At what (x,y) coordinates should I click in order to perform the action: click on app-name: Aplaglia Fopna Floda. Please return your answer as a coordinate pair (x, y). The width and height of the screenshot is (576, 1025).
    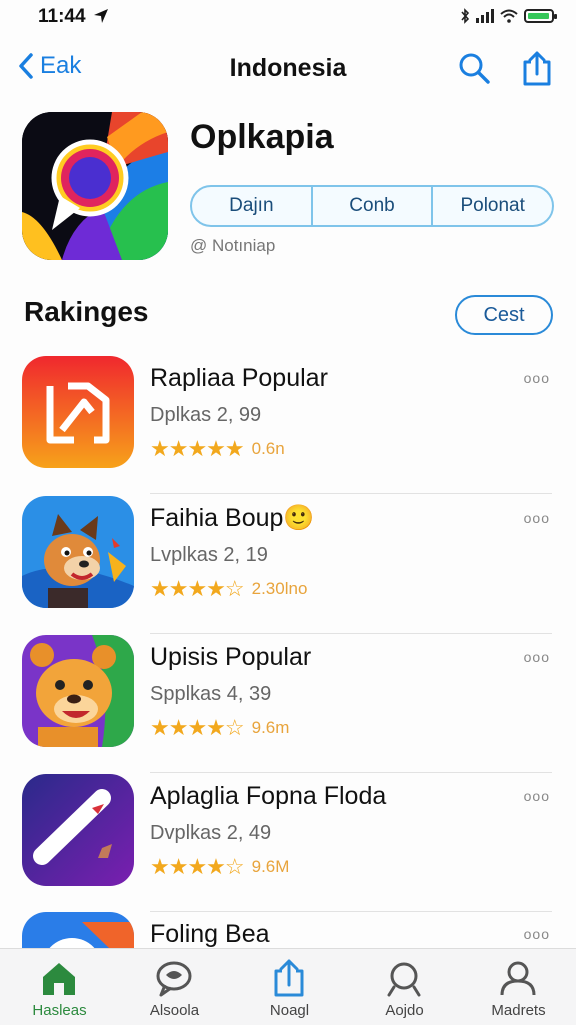
    Looking at the image, I should click on (268, 796).